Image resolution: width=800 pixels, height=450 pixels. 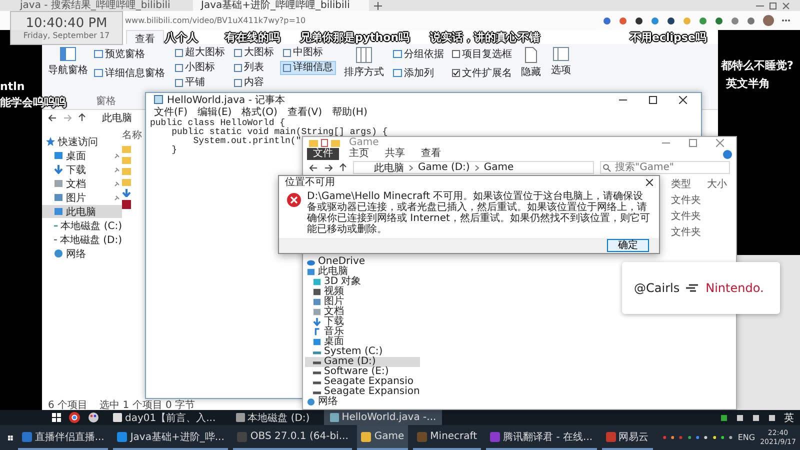 What do you see at coordinates (473, 167) in the screenshot?
I see `address-bar: 此电脑 Game (D:) Game` at bounding box center [473, 167].